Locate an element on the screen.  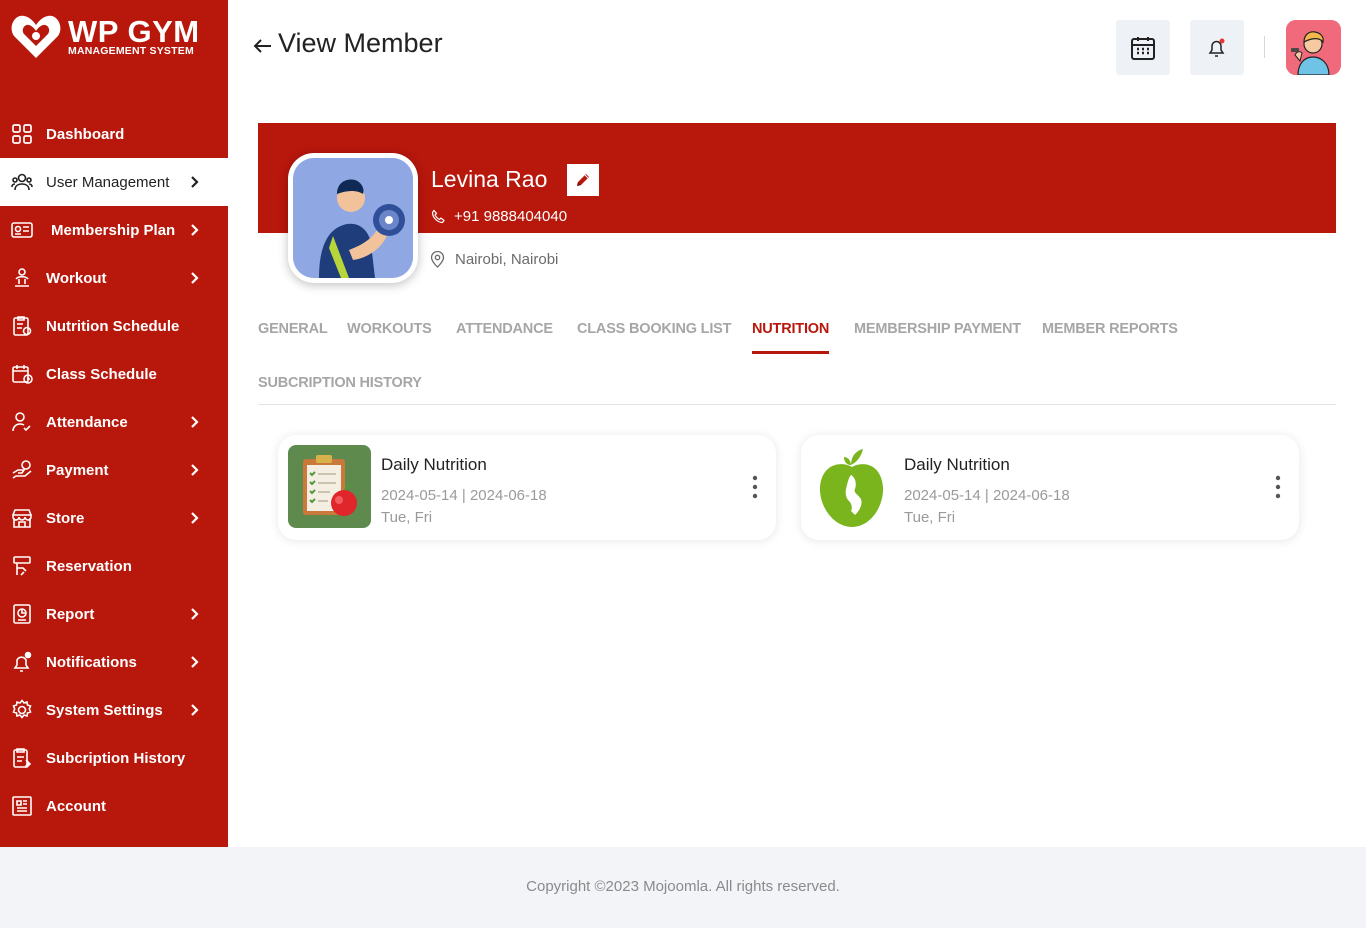
sidebar-item-attendance: Attendance is located at coordinates (114, 422).